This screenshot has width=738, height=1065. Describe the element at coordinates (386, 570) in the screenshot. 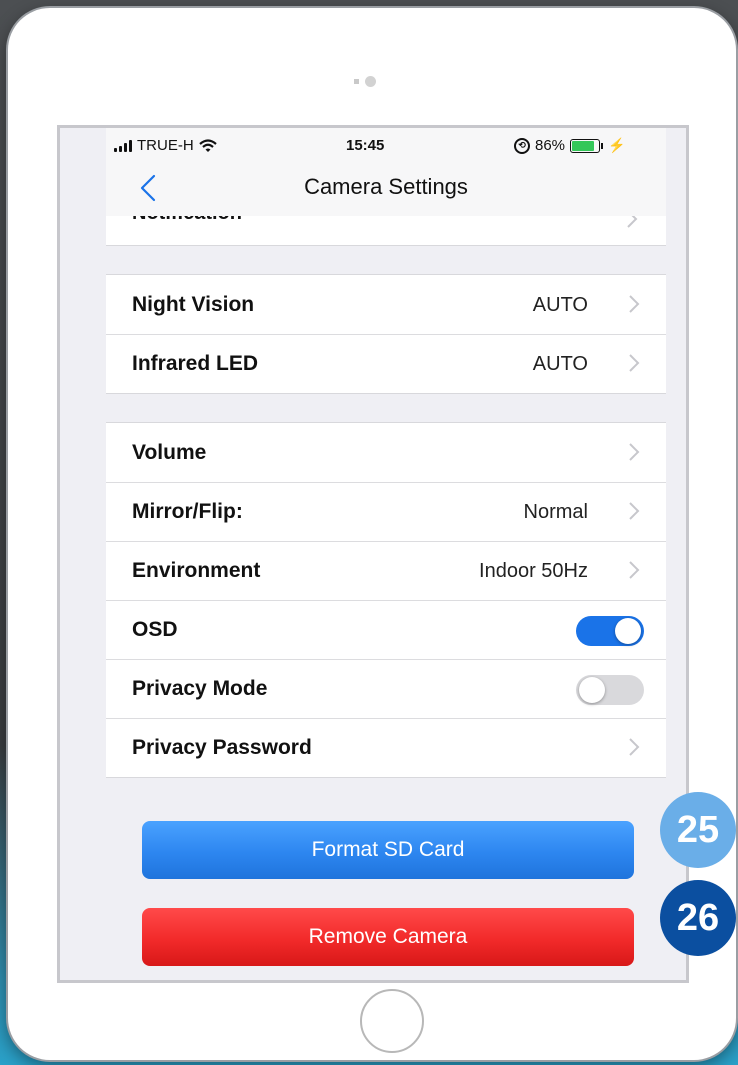

I see `settings-row-environment: Environment Indoor 50Hz` at that location.